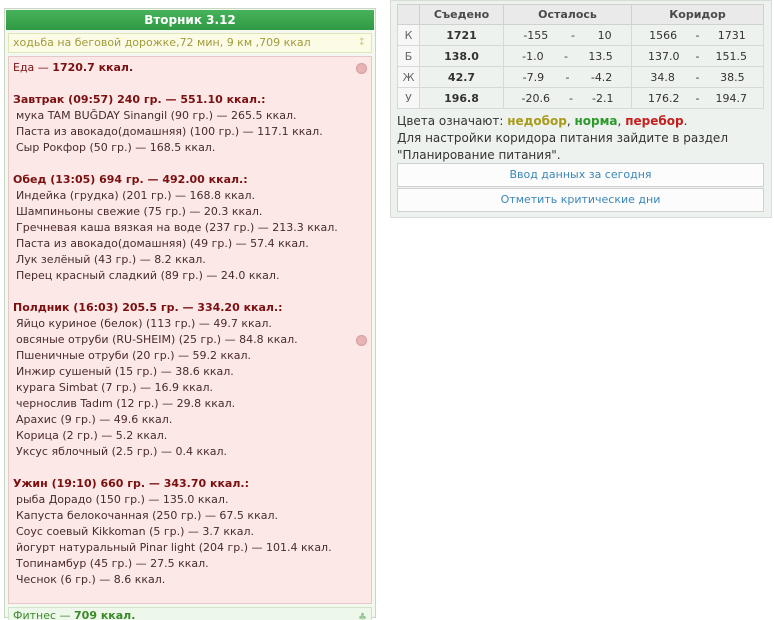 This screenshot has width=774, height=620. Describe the element at coordinates (697, 14) in the screenshot. I see `column-corridor: Коридор` at that location.